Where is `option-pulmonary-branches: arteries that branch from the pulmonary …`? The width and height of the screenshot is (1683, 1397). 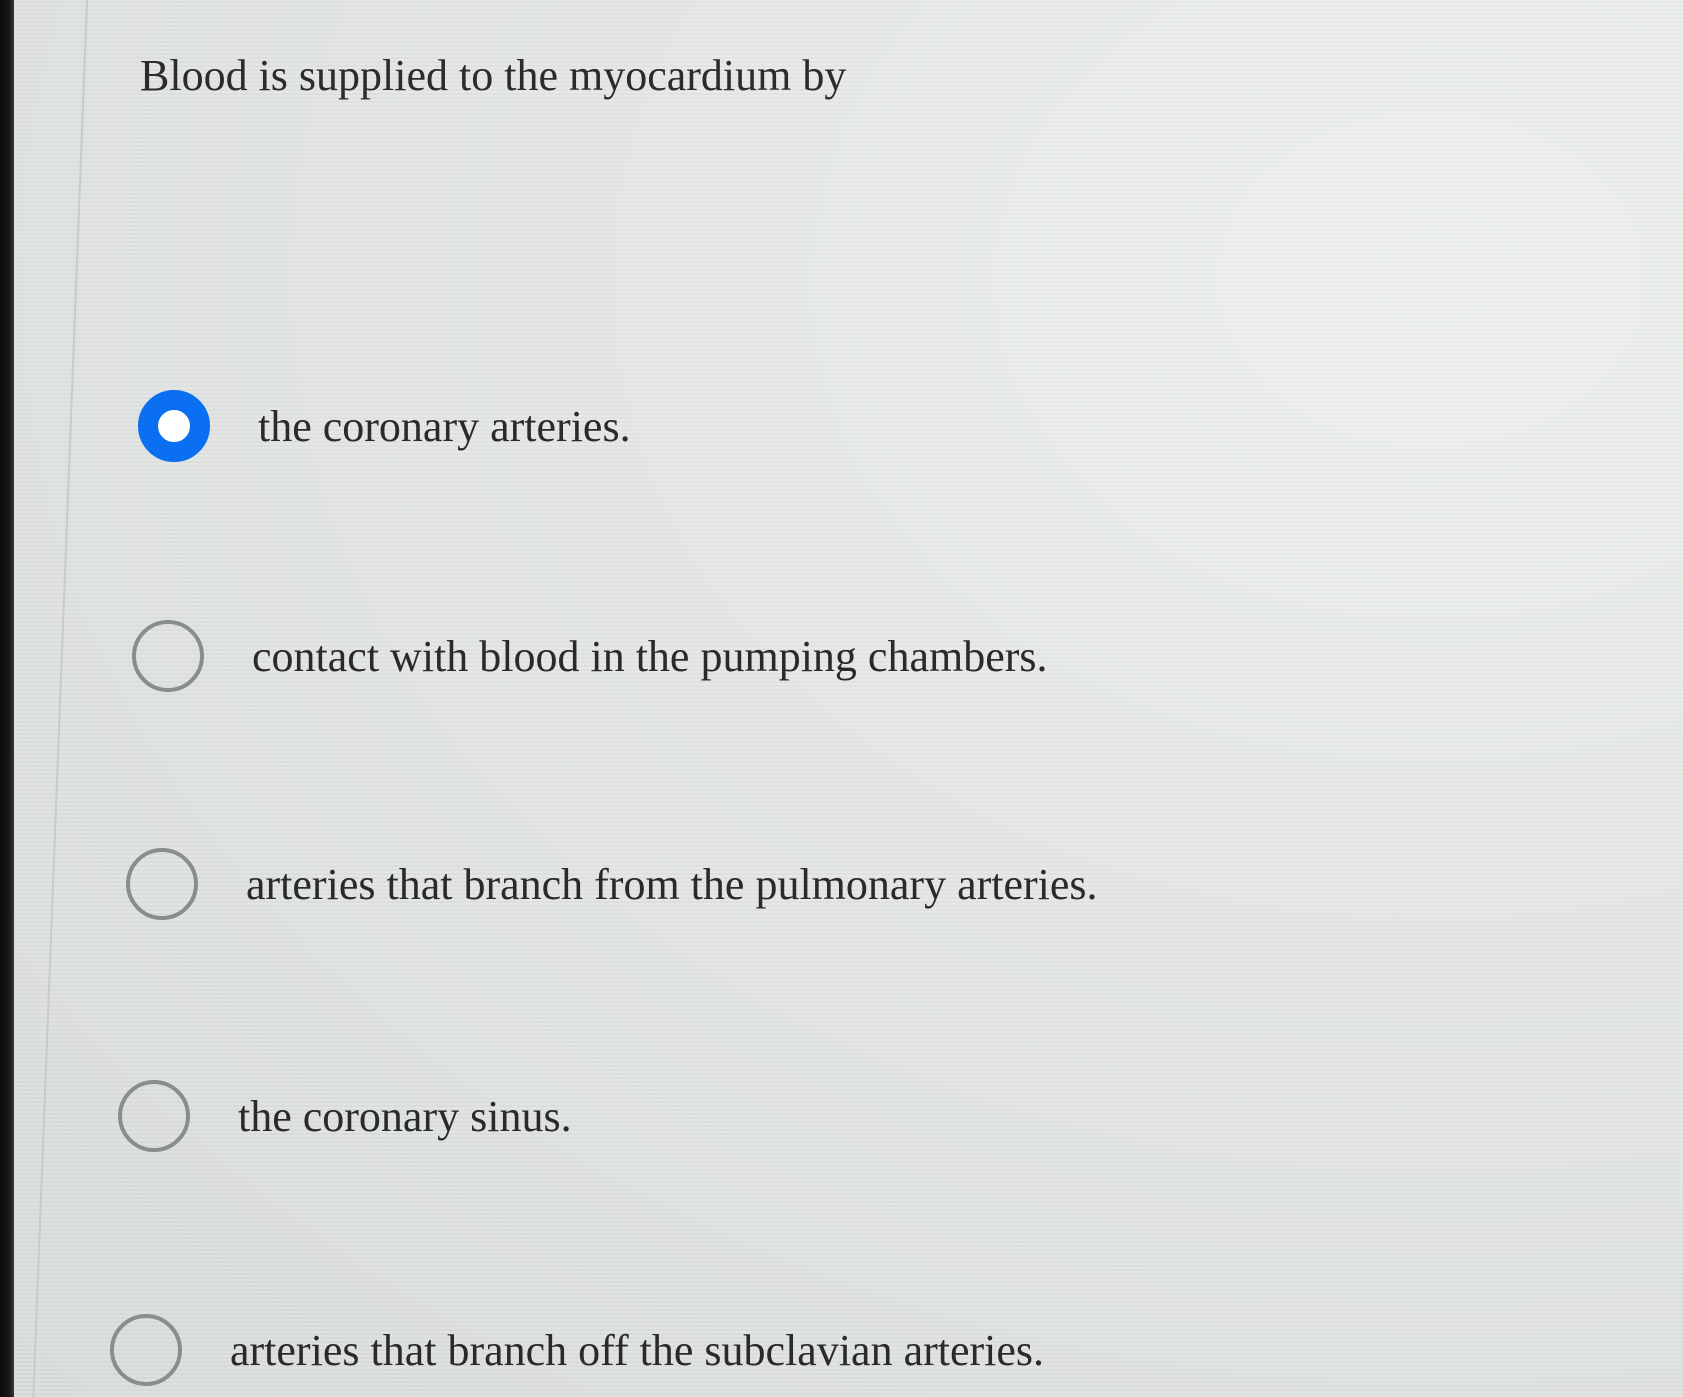 option-pulmonary-branches: arteries that branch from the pulmonary … is located at coordinates (612, 884).